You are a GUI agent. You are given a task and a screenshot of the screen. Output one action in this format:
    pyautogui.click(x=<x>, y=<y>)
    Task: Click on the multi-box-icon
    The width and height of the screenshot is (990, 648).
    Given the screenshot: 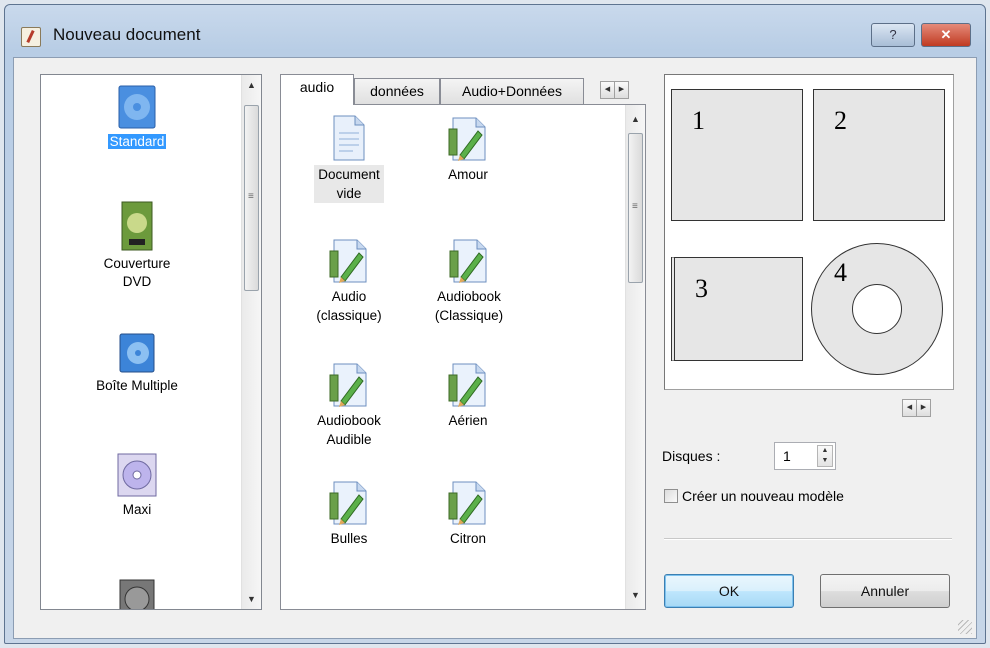 What is the action you would take?
    pyautogui.click(x=137, y=353)
    